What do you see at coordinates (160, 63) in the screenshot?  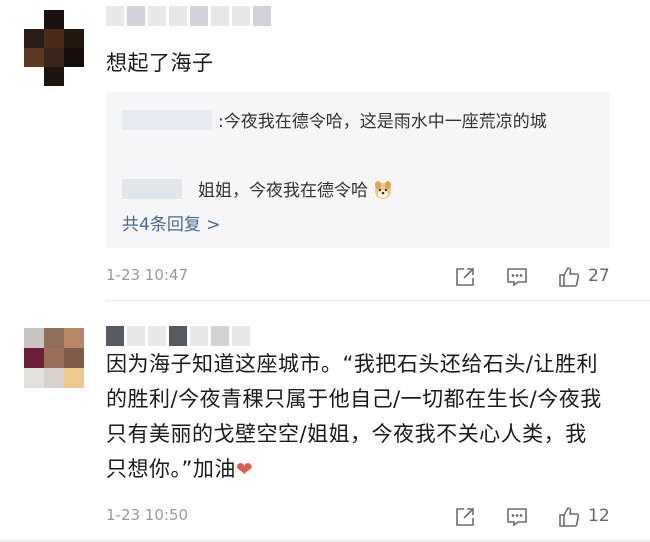 I see `comment-text: 想起了海子` at bounding box center [160, 63].